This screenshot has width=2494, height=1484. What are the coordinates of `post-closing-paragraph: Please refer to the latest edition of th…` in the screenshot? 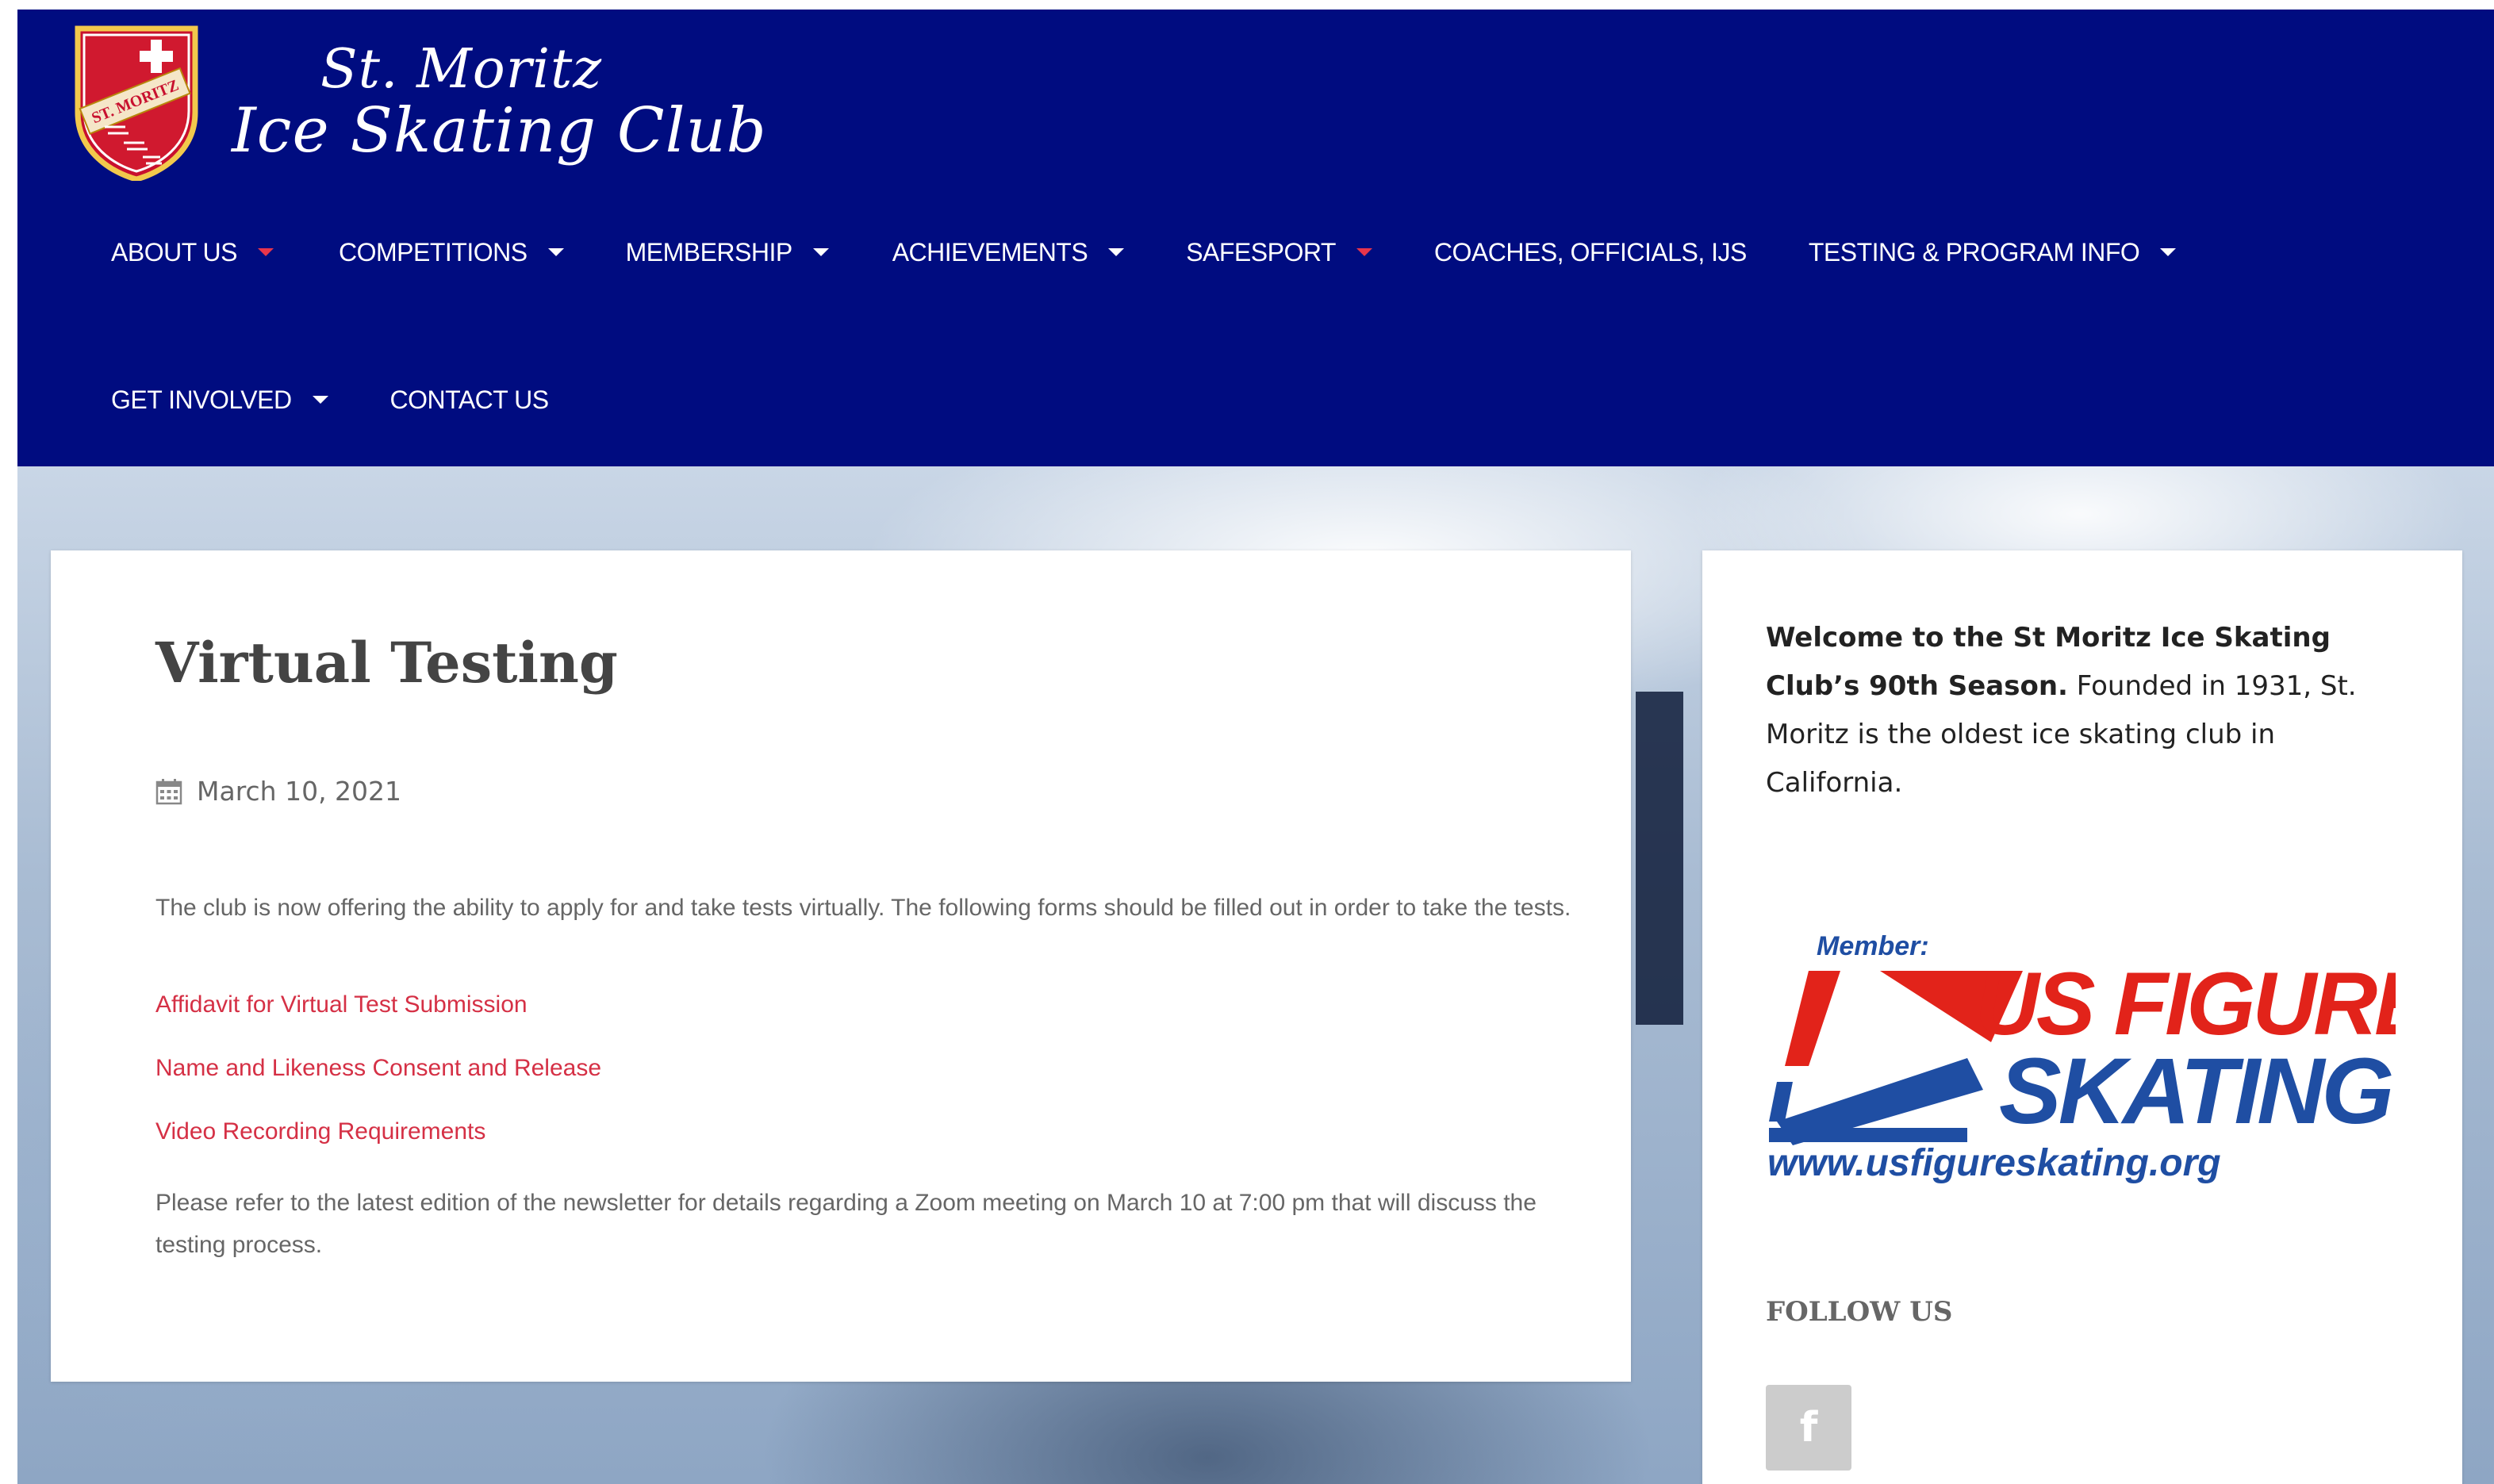 It's located at (846, 1224).